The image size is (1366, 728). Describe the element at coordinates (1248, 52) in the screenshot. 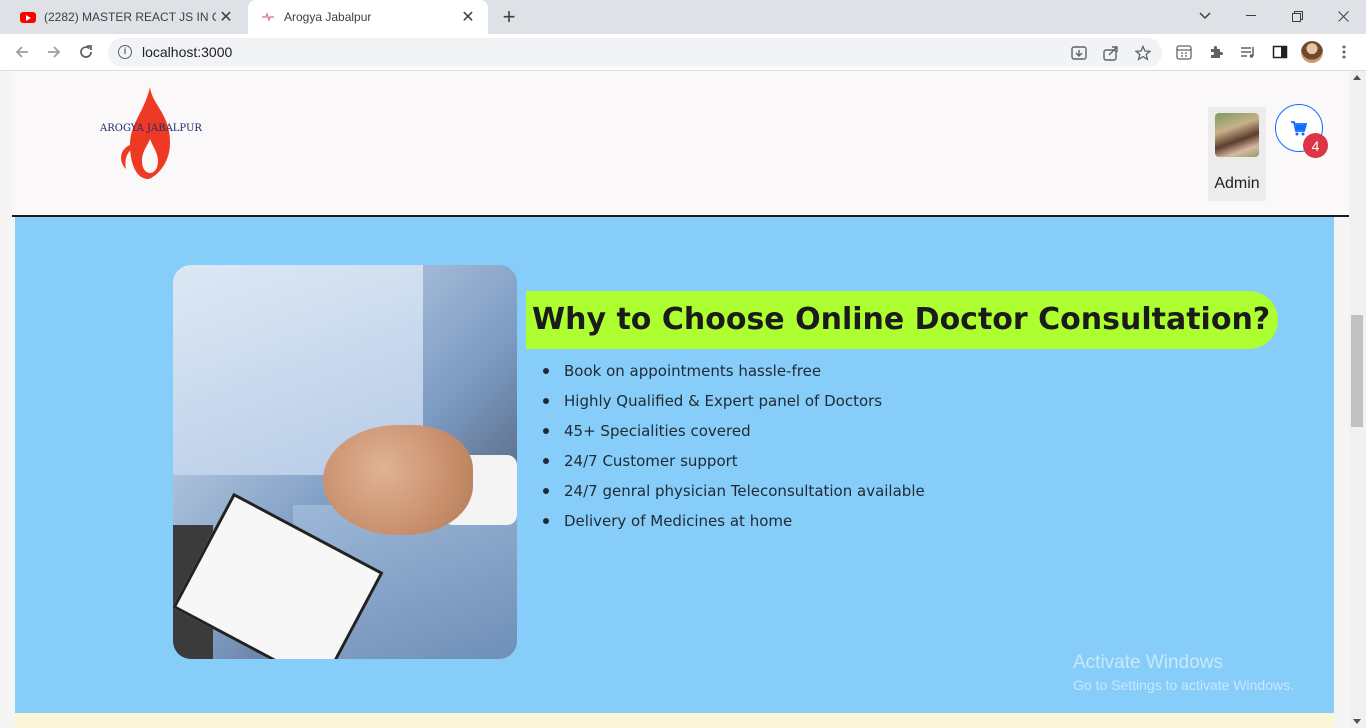

I see `media-queue-icon` at that location.